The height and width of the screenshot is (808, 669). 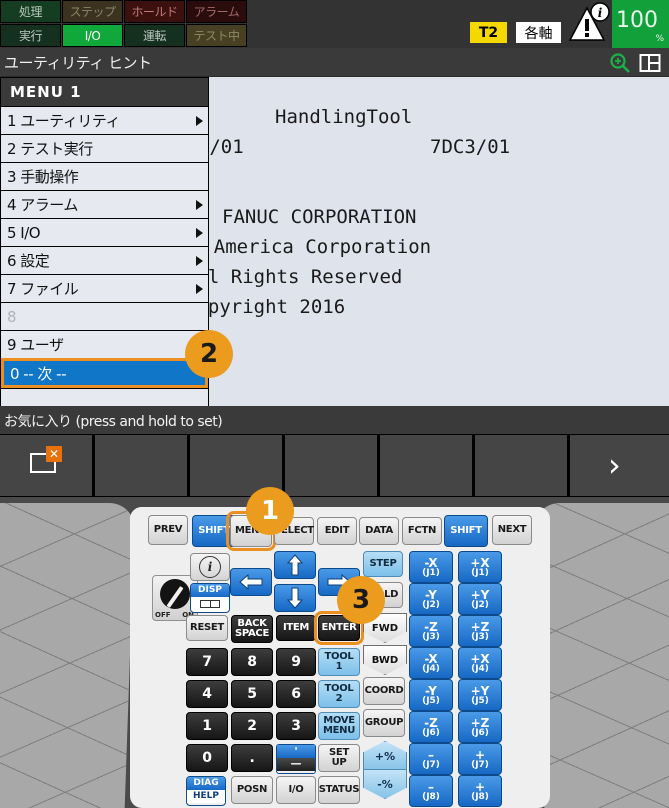 What do you see at coordinates (379, 531) in the screenshot?
I see `data-key: DATA` at bounding box center [379, 531].